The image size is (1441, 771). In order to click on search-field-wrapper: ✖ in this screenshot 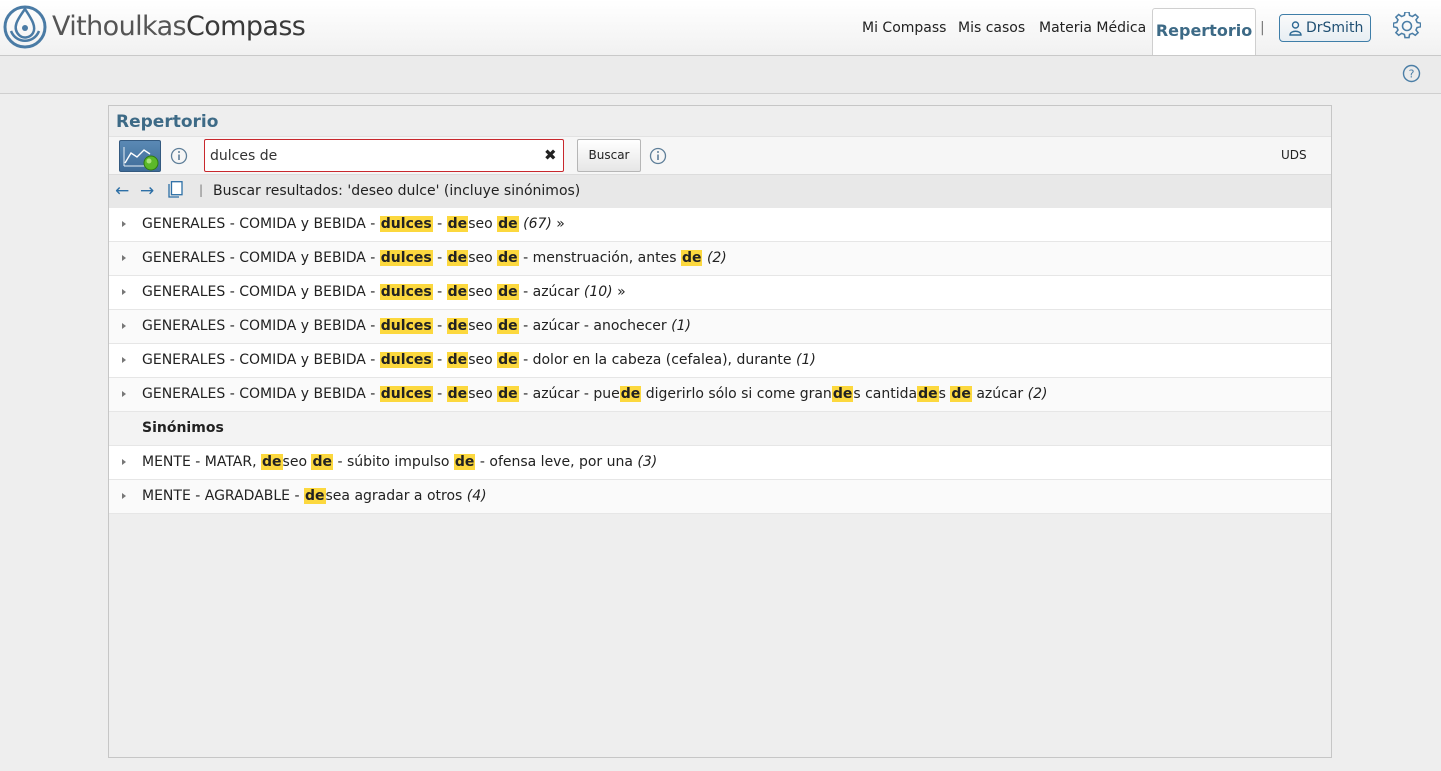, I will do `click(384, 155)`.